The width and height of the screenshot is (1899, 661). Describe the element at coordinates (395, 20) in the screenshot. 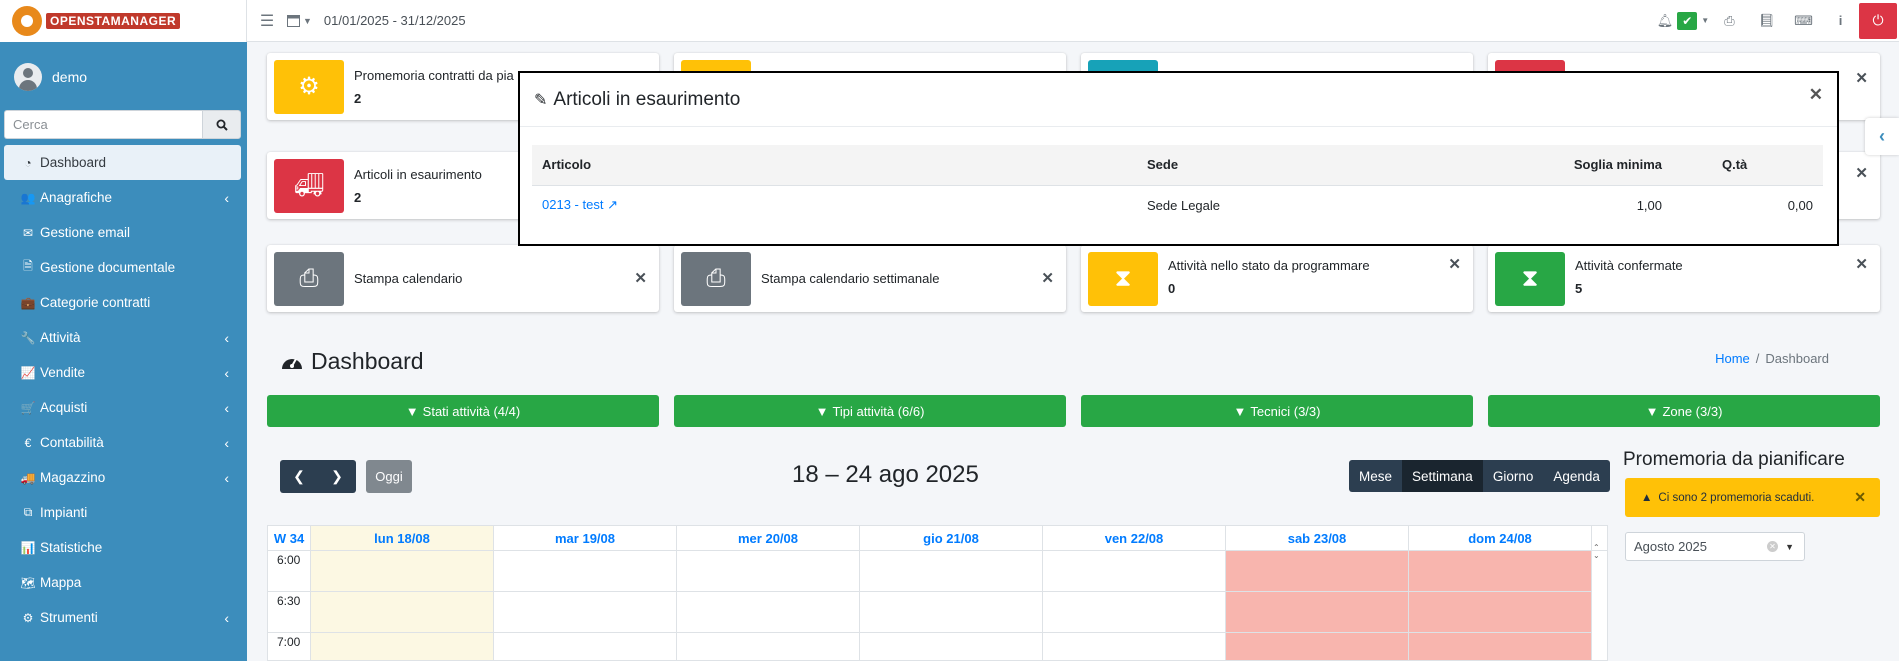

I see `period-range: 01/01/2025 - 31/12/2025` at that location.